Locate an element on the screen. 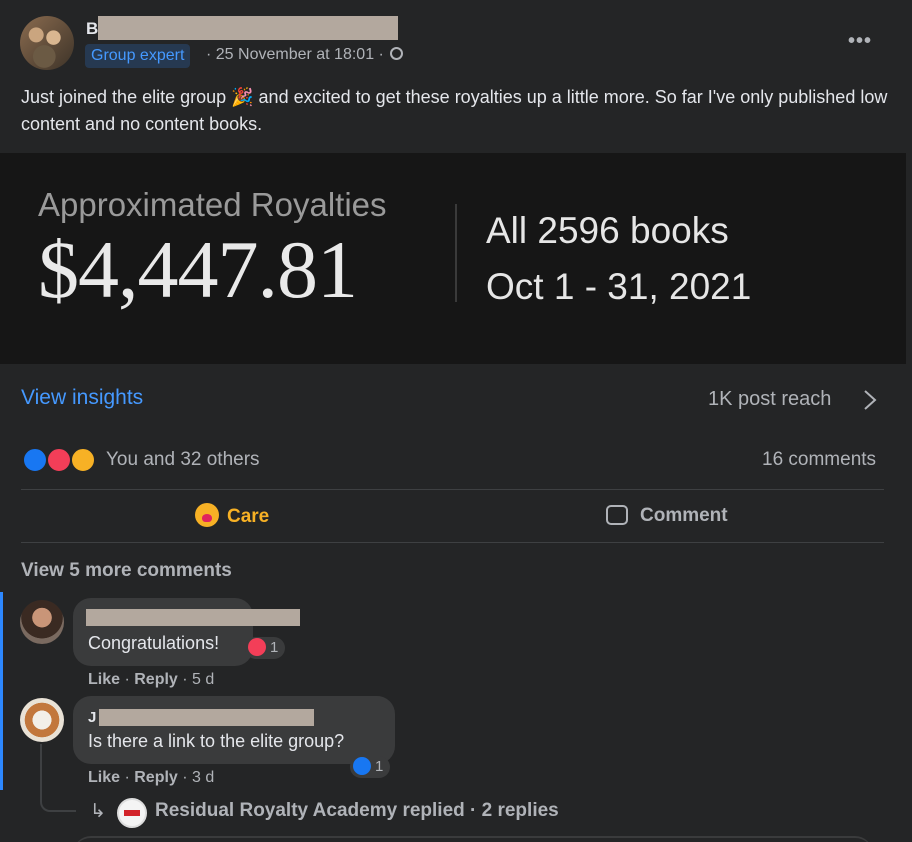 This screenshot has height=842, width=912. royalties-dates: Oct 1 - 31, 2021 is located at coordinates (619, 286).